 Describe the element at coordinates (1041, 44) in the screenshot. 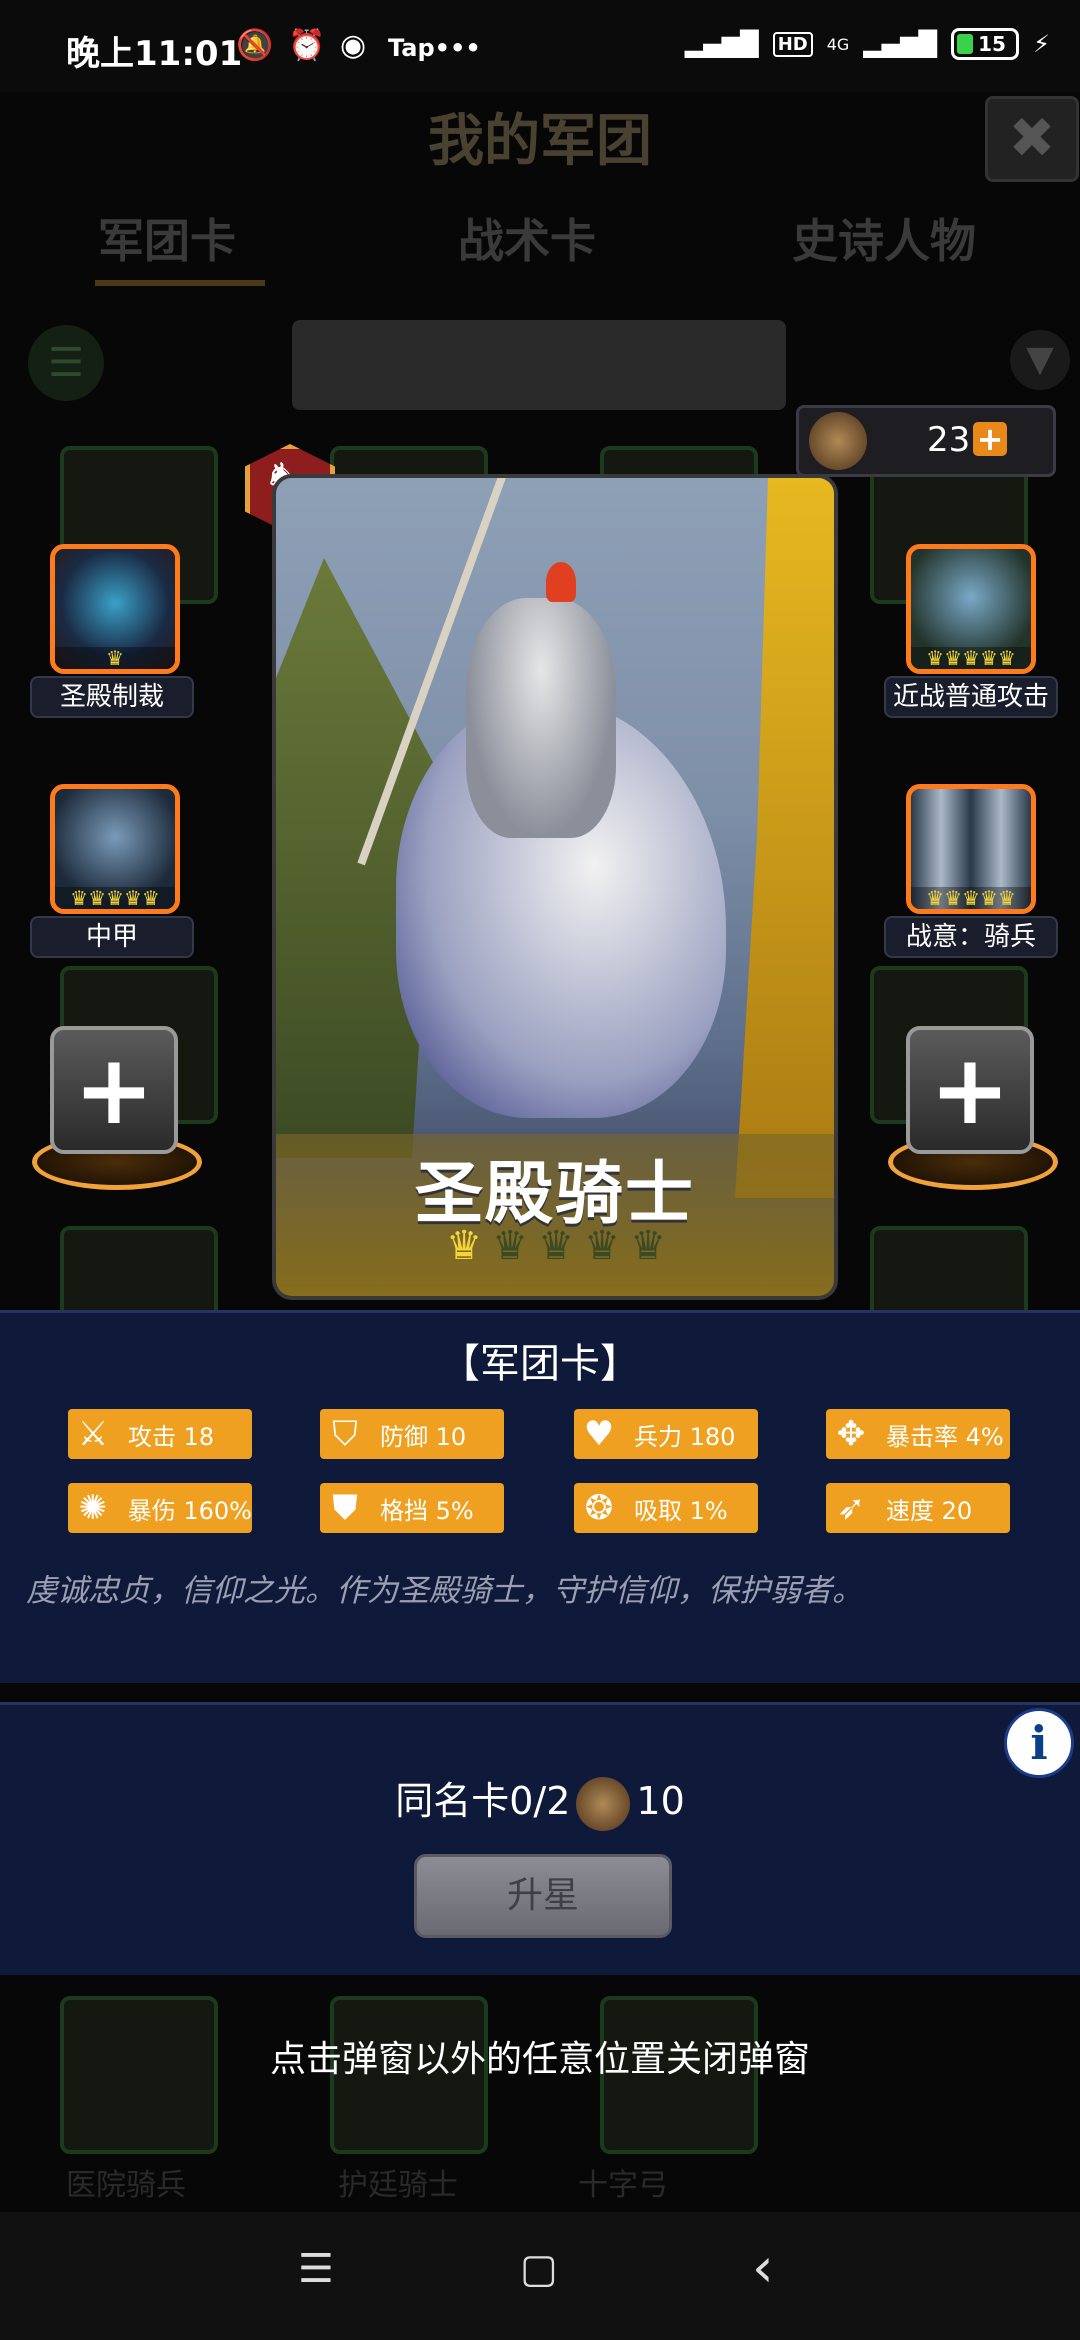

I see `charging-icon: ⚡` at that location.